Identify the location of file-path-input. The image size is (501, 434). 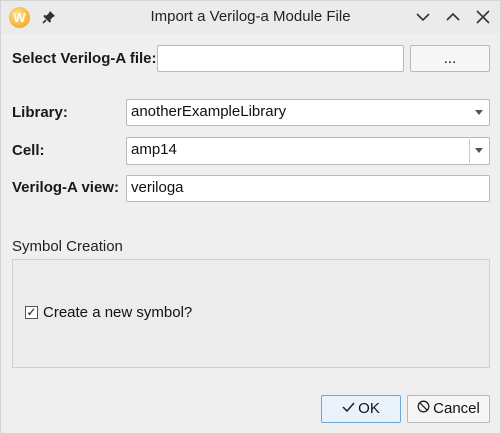
(280, 58).